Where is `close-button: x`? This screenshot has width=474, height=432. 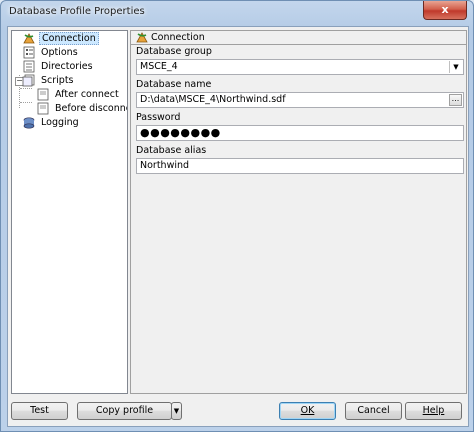
close-button: x is located at coordinates (445, 10).